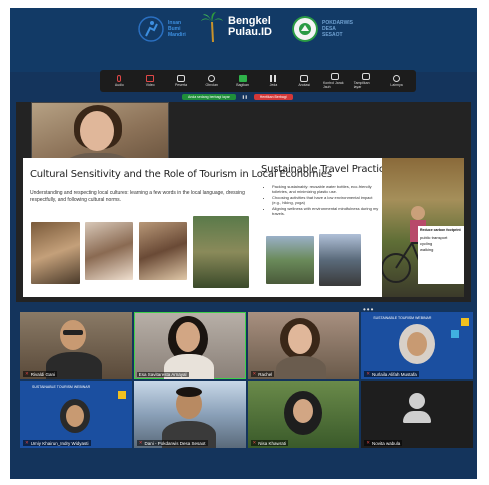 The image size is (489, 485). I want to click on more-button: Lainnya, so click(397, 81).